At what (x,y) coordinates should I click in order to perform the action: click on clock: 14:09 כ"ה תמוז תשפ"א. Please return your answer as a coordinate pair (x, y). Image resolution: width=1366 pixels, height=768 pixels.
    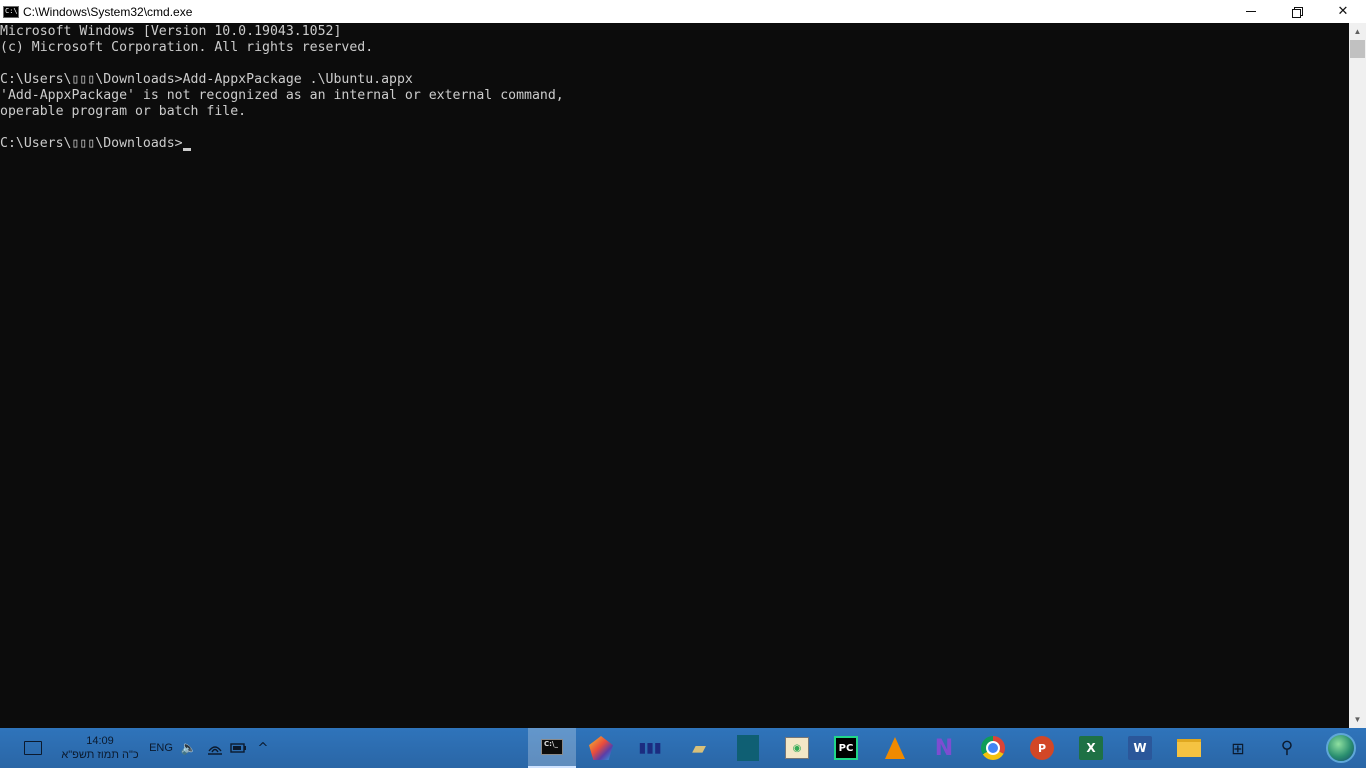
    Looking at the image, I should click on (100, 748).